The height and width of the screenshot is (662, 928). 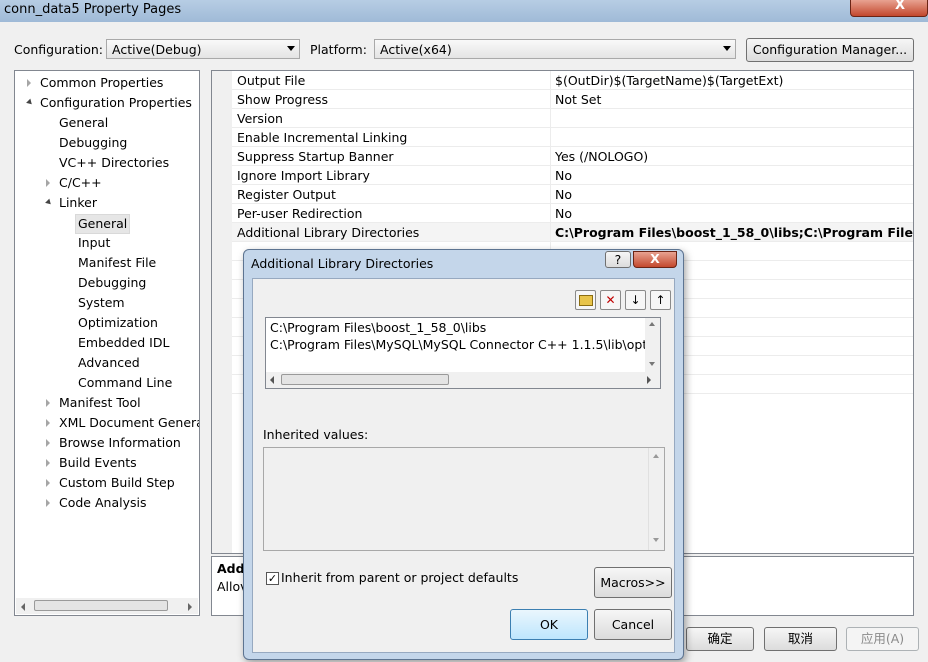 What do you see at coordinates (260, 118) in the screenshot?
I see `property-name: Version` at bounding box center [260, 118].